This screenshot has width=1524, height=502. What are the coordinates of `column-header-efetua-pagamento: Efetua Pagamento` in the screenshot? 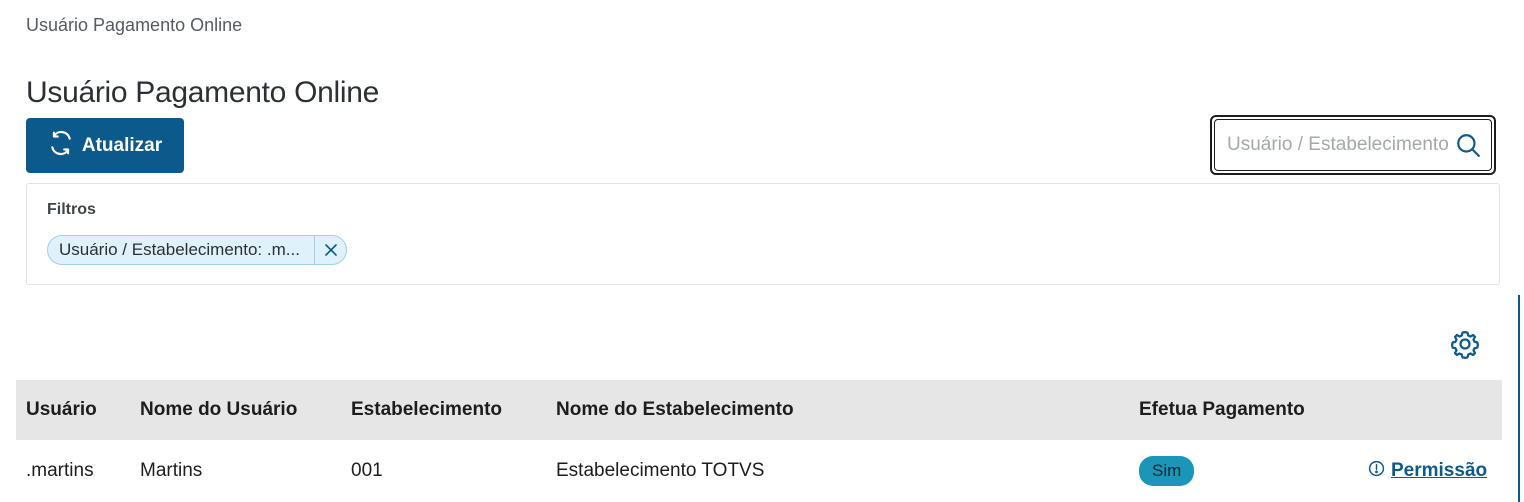 It's located at (1222, 410).